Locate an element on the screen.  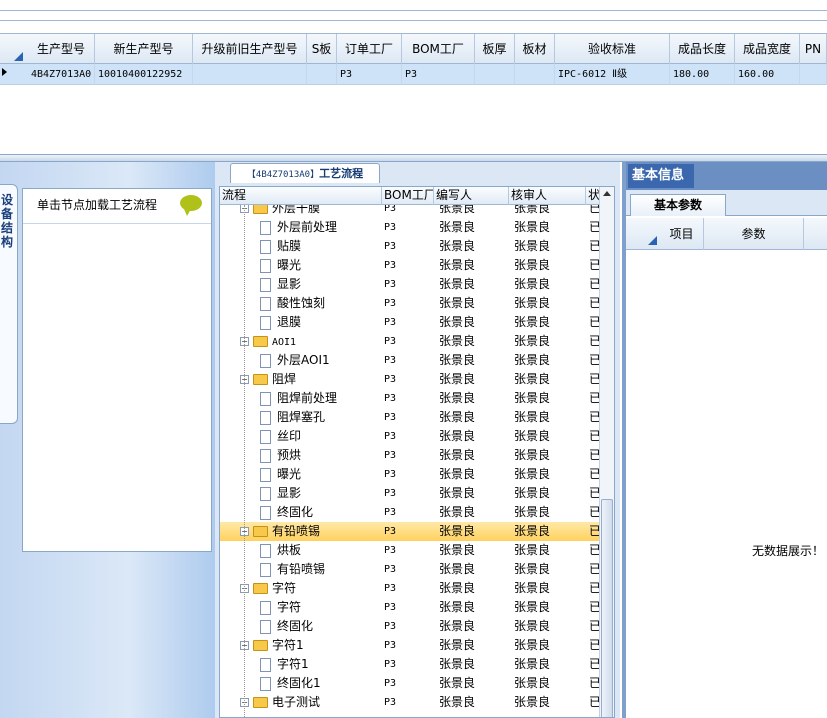
column-header: 项目 is located at coordinates (682, 234).